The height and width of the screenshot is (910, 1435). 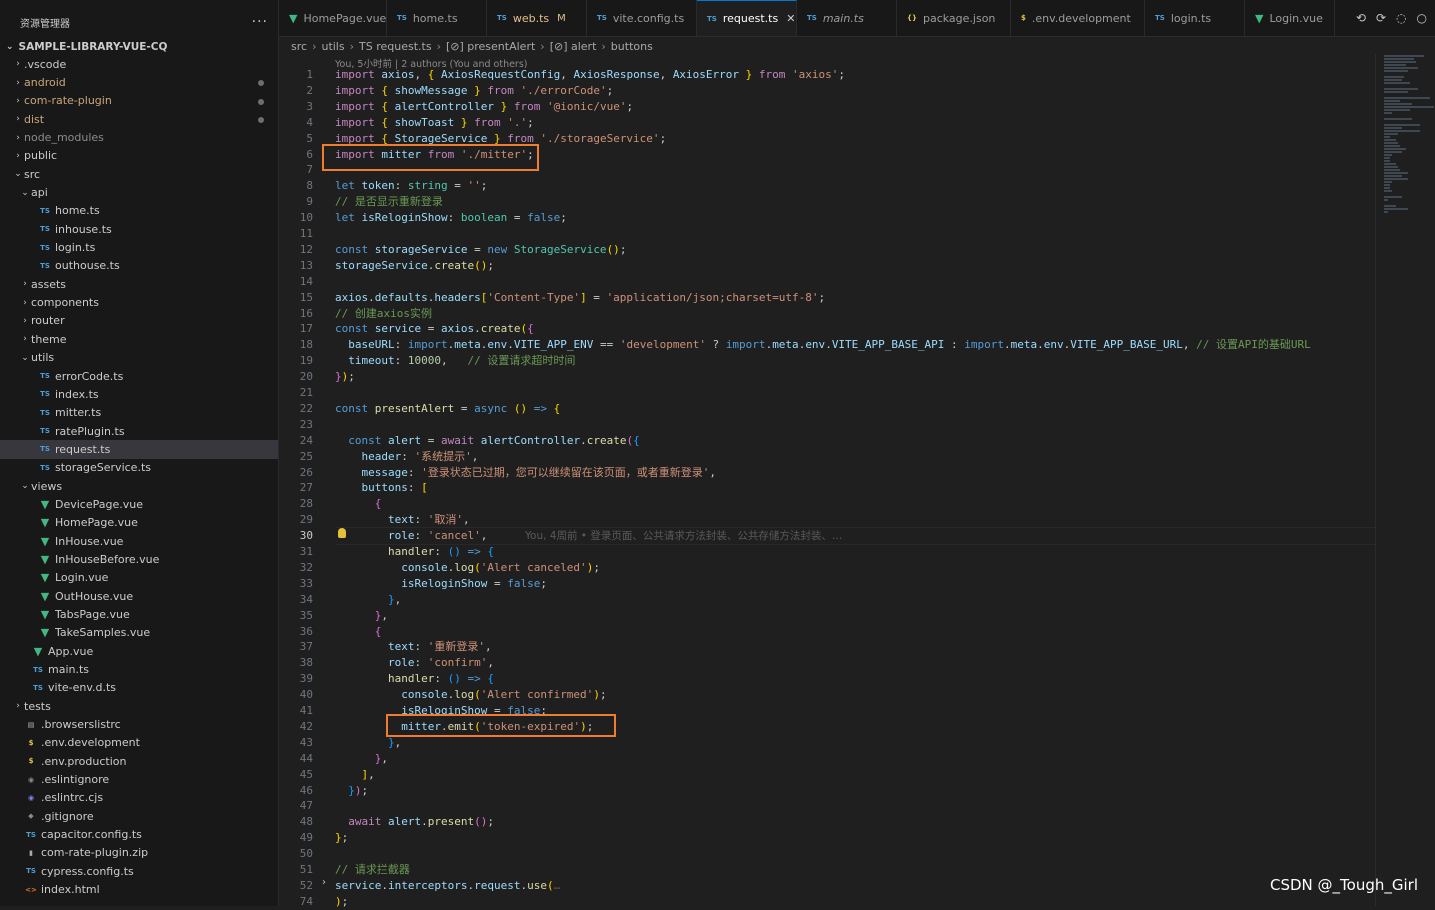 I want to click on file-item: ▼ InHouse.vue, so click(x=139, y=541).